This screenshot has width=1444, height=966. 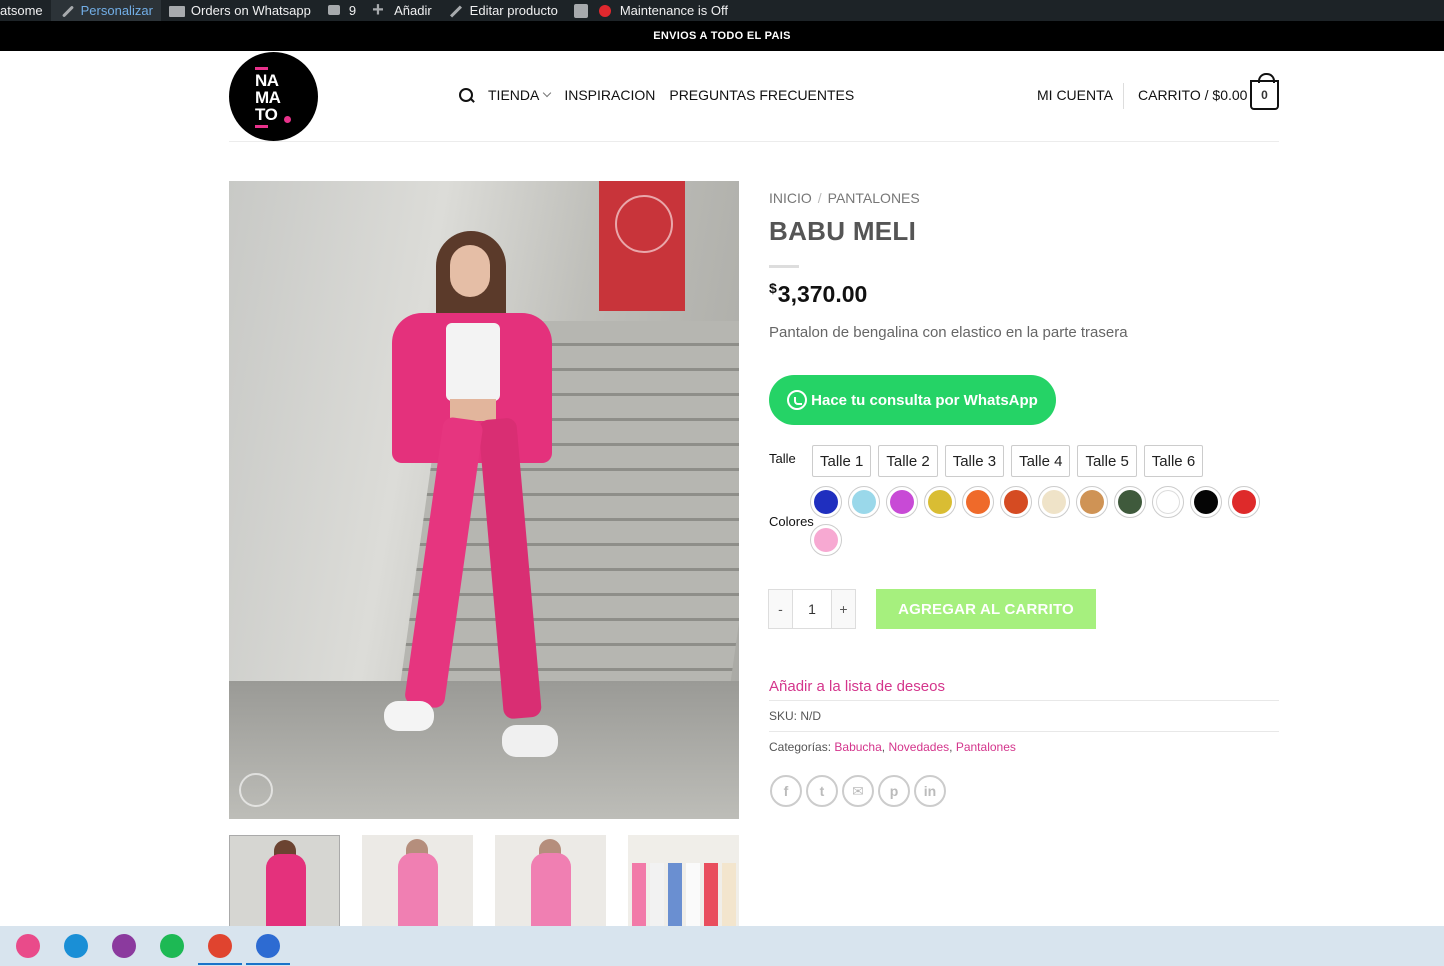 I want to click on linkedin-icon: in, so click(x=930, y=791).